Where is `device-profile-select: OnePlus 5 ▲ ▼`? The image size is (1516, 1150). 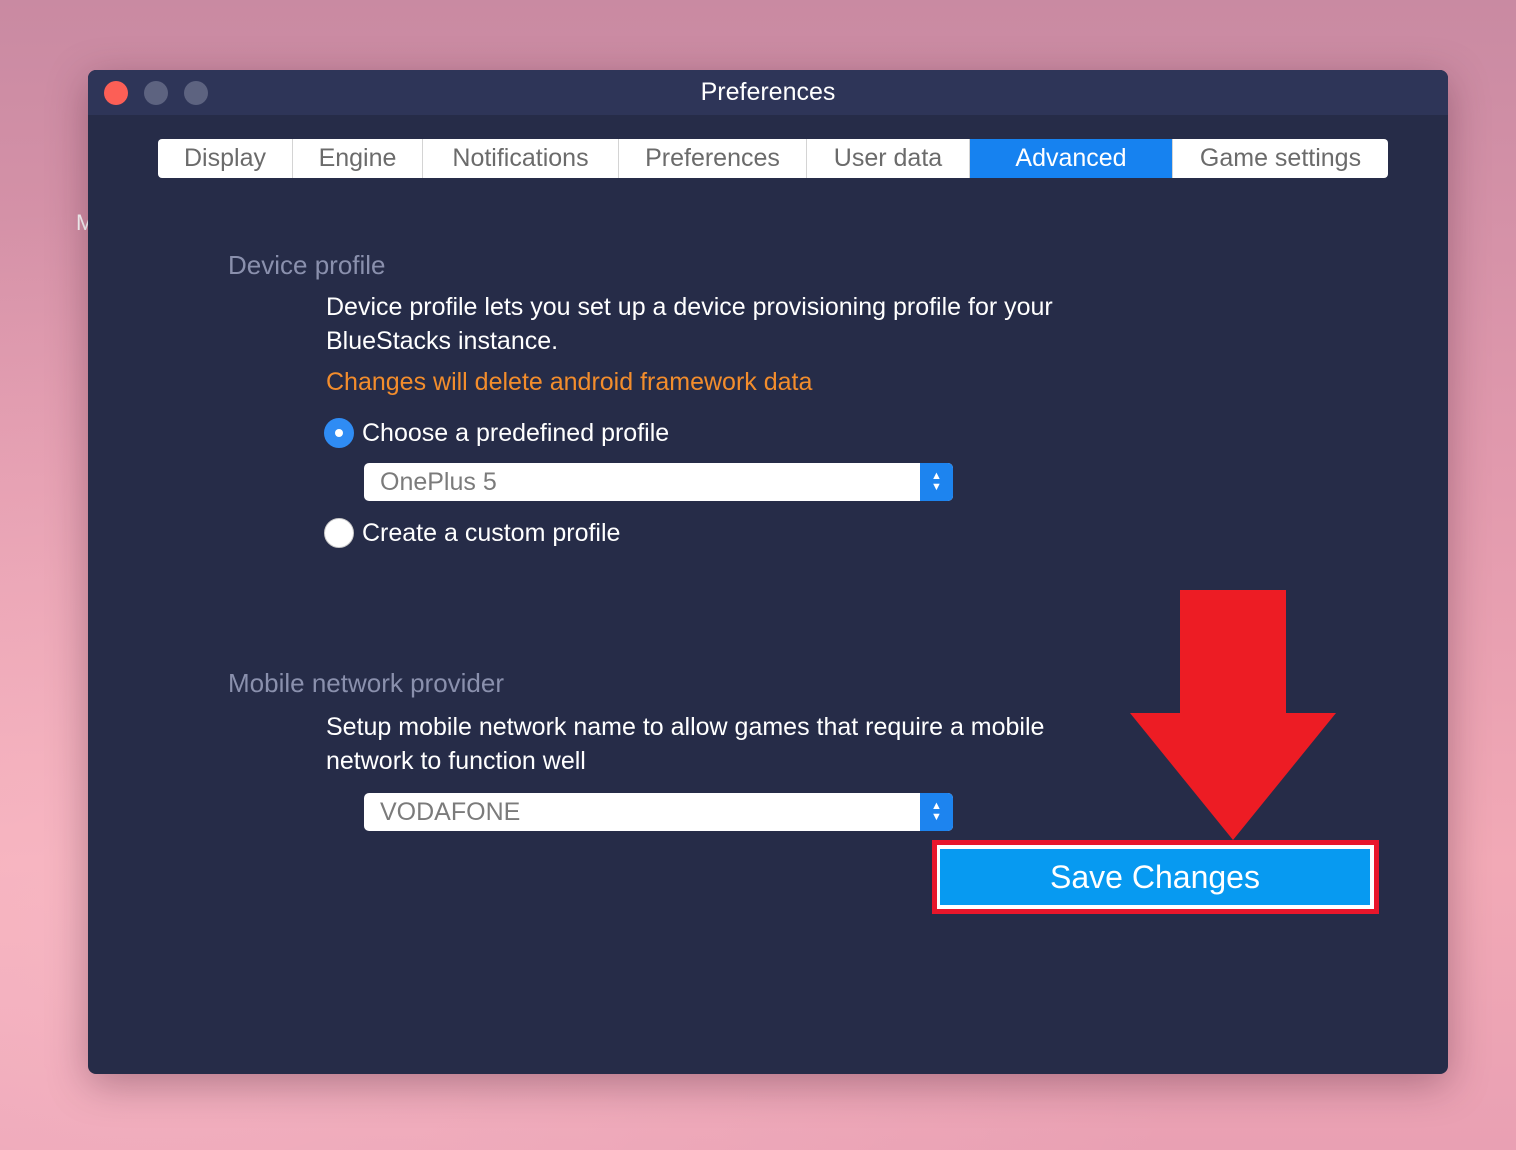 device-profile-select: OnePlus 5 ▲ ▼ is located at coordinates (658, 482).